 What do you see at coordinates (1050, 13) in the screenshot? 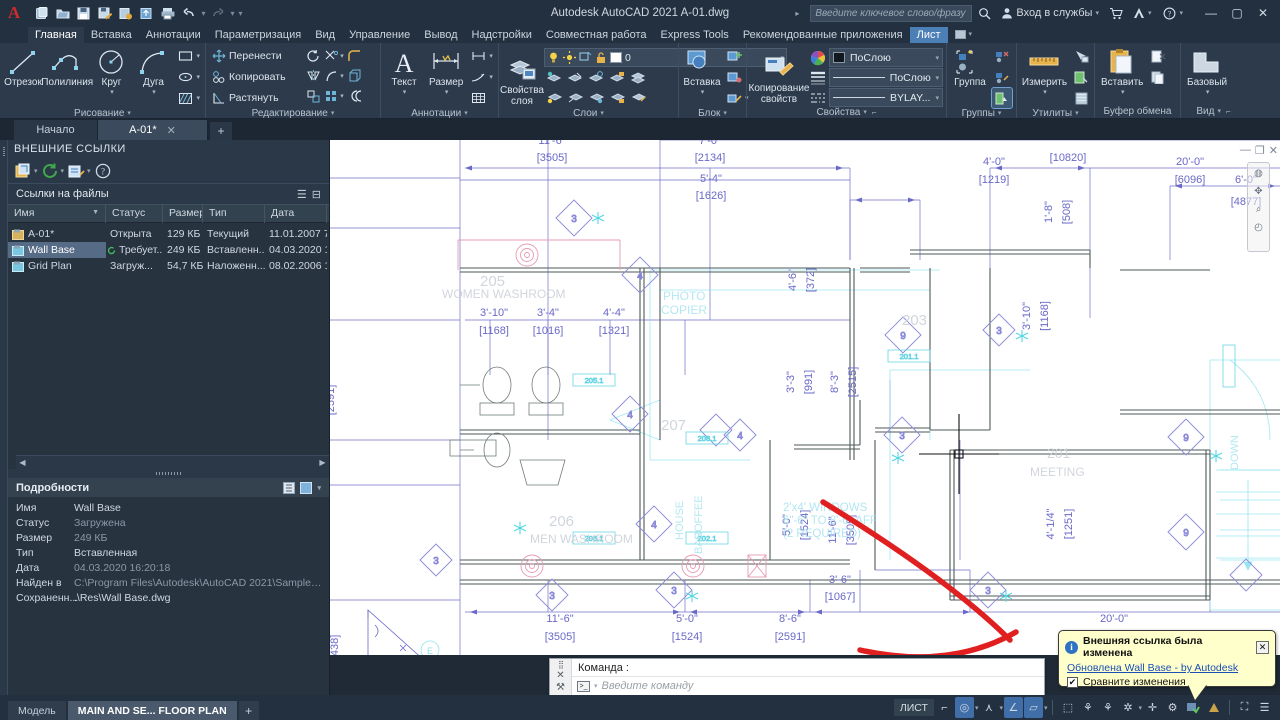
I see `sign-in-button: Вход в службы ▾` at bounding box center [1050, 13].